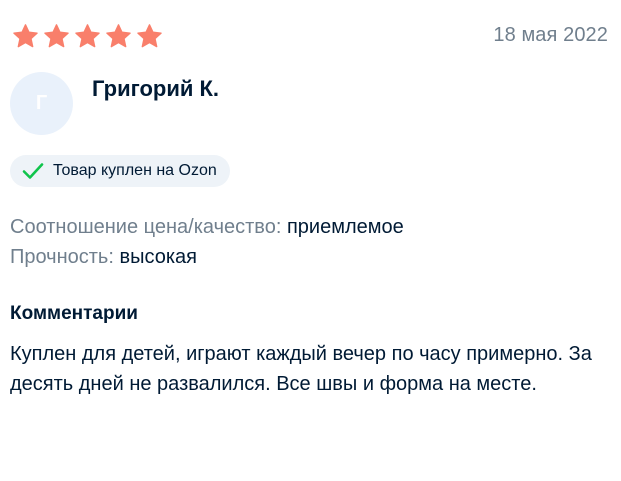 Image resolution: width=621 pixels, height=481 pixels. What do you see at coordinates (155, 89) in the screenshot?
I see `author-name: Григорий К.` at bounding box center [155, 89].